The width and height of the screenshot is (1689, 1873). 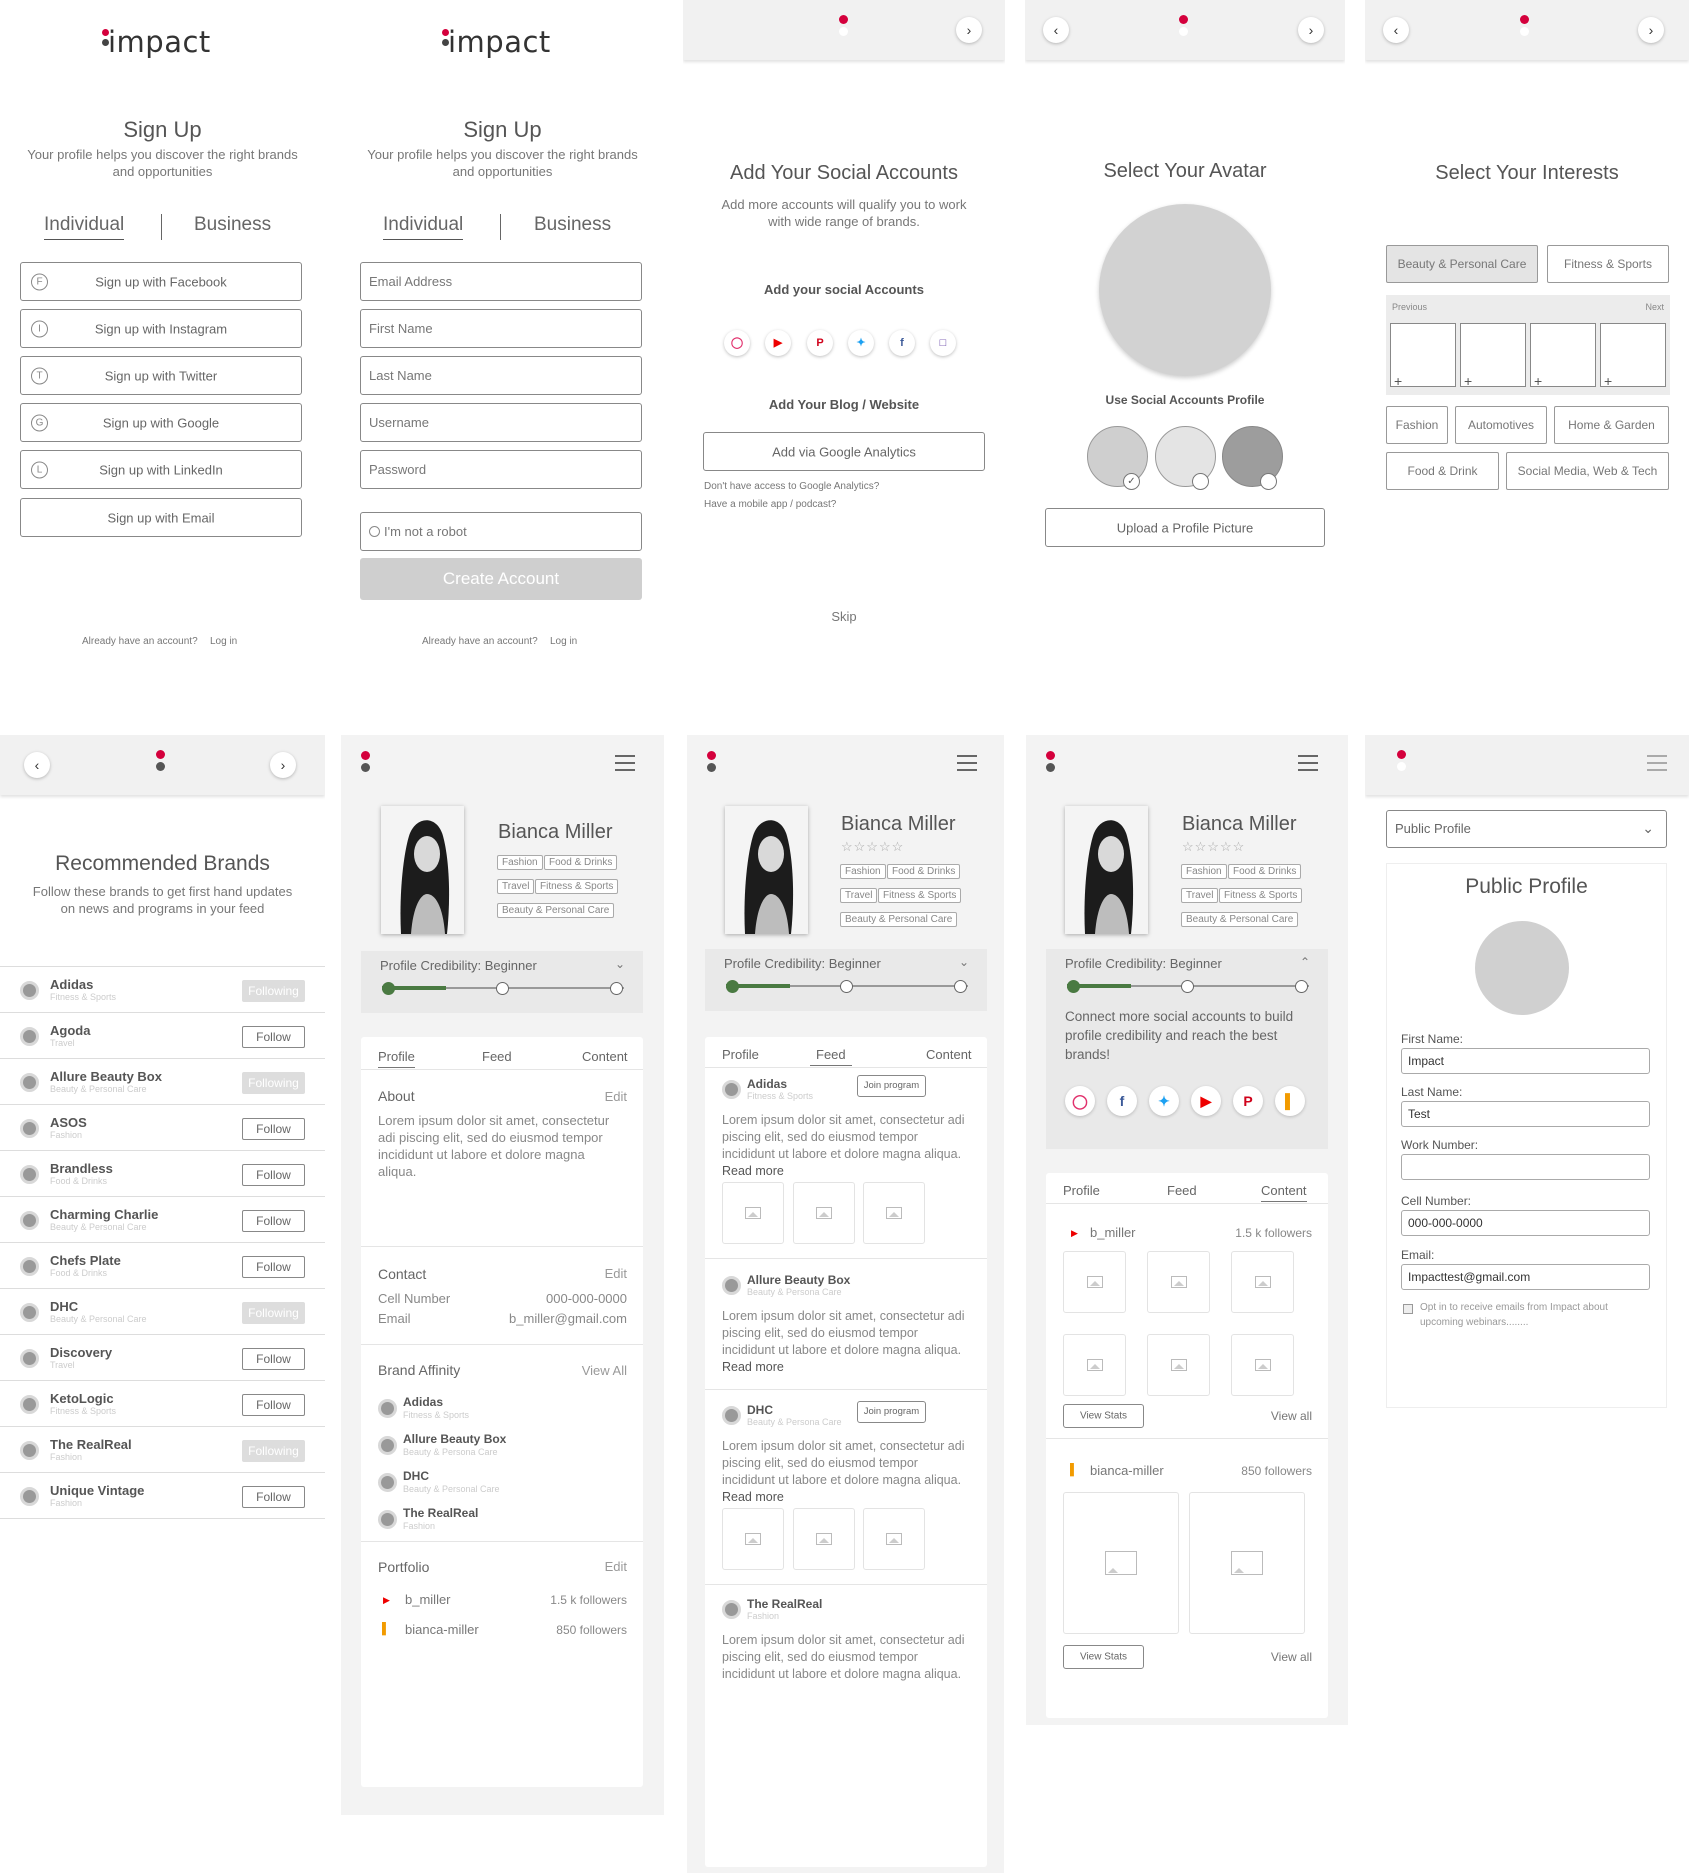 I want to click on skip-link: Skip, so click(x=844, y=616).